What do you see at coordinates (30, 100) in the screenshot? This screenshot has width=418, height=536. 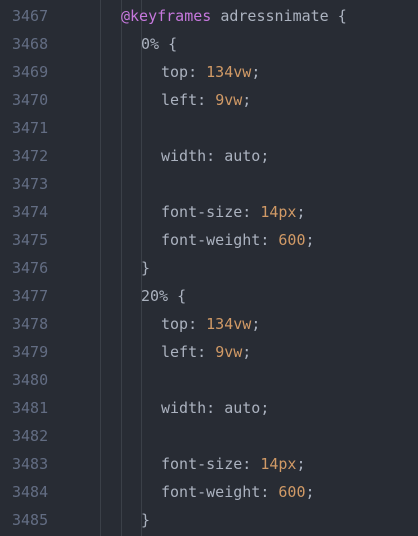 I see `line-number: 3470` at bounding box center [30, 100].